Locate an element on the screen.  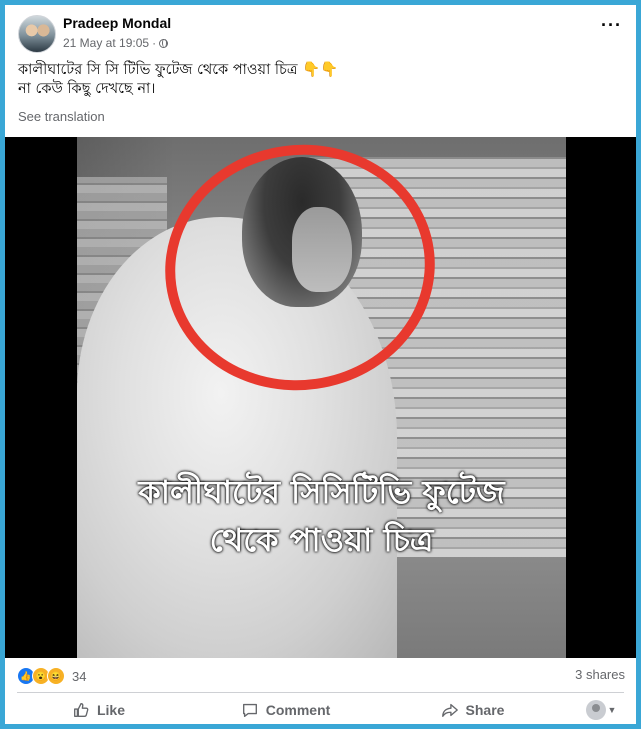
comment-icon is located at coordinates (249, 710).